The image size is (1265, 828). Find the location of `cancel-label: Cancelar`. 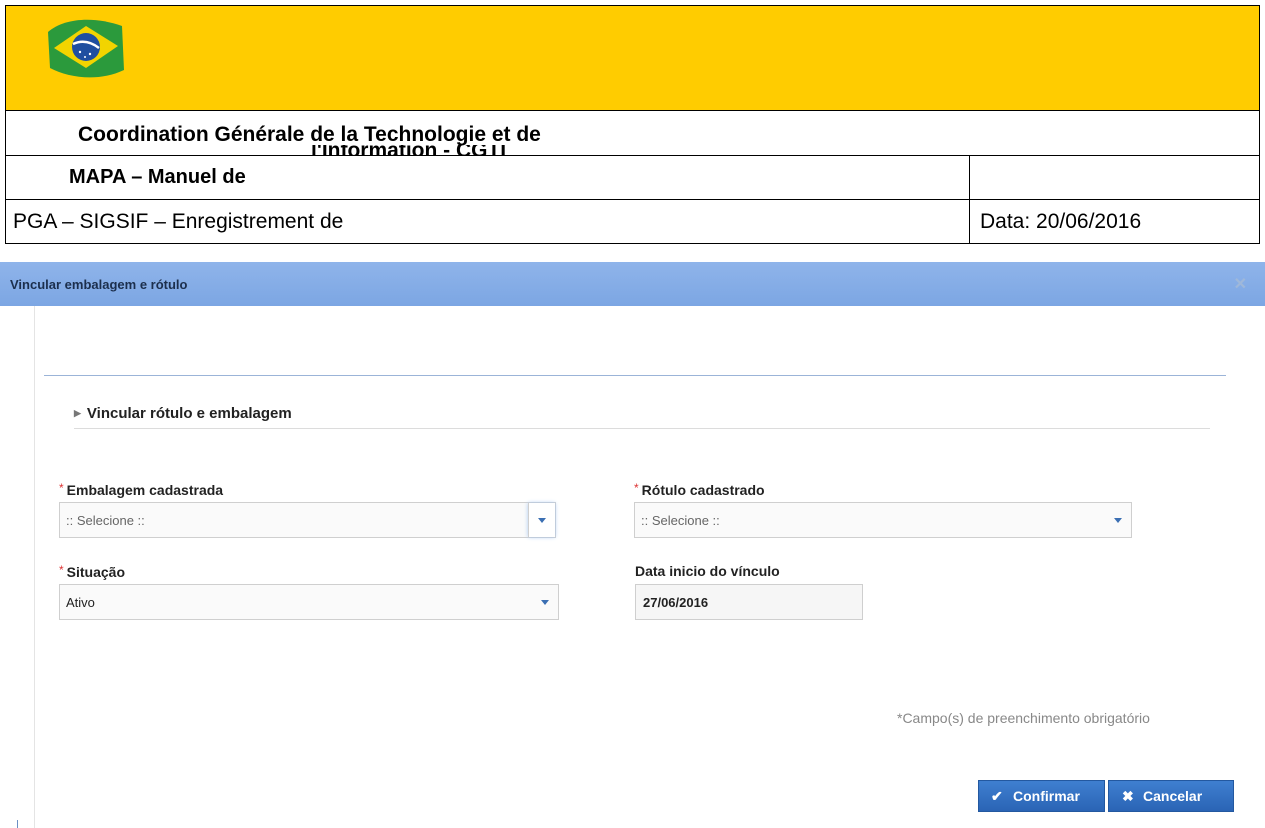

cancel-label: Cancelar is located at coordinates (1173, 796).